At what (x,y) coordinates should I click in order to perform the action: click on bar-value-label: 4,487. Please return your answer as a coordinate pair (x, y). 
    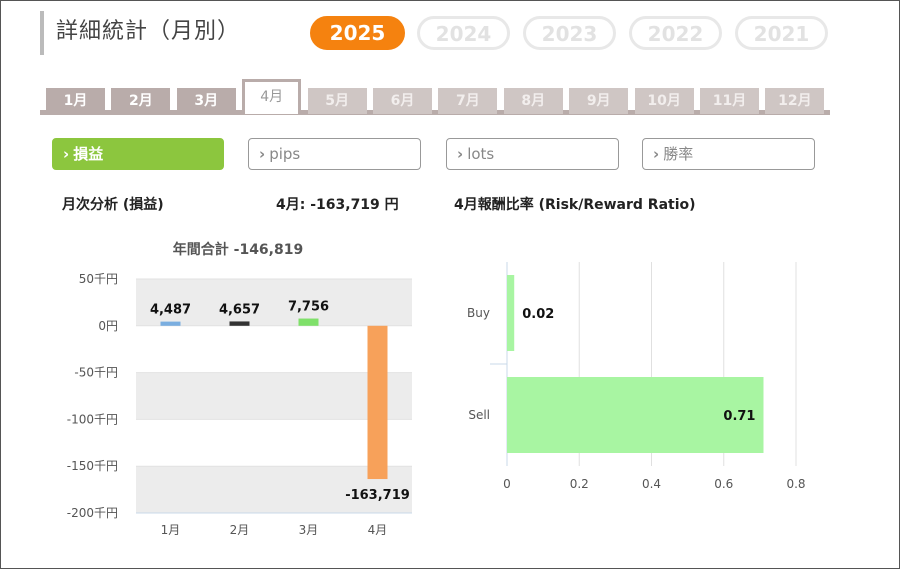
    Looking at the image, I should click on (170, 310).